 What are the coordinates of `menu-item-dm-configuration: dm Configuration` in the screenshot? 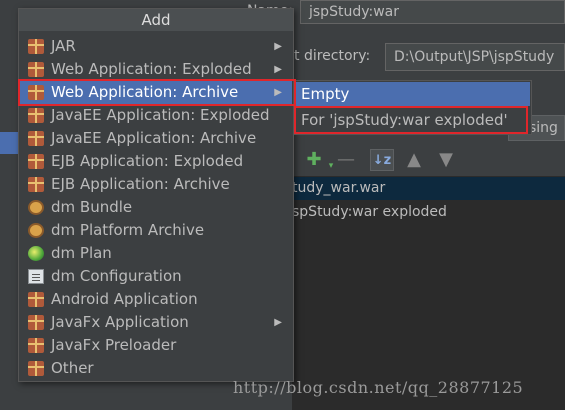 It's located at (156, 276).